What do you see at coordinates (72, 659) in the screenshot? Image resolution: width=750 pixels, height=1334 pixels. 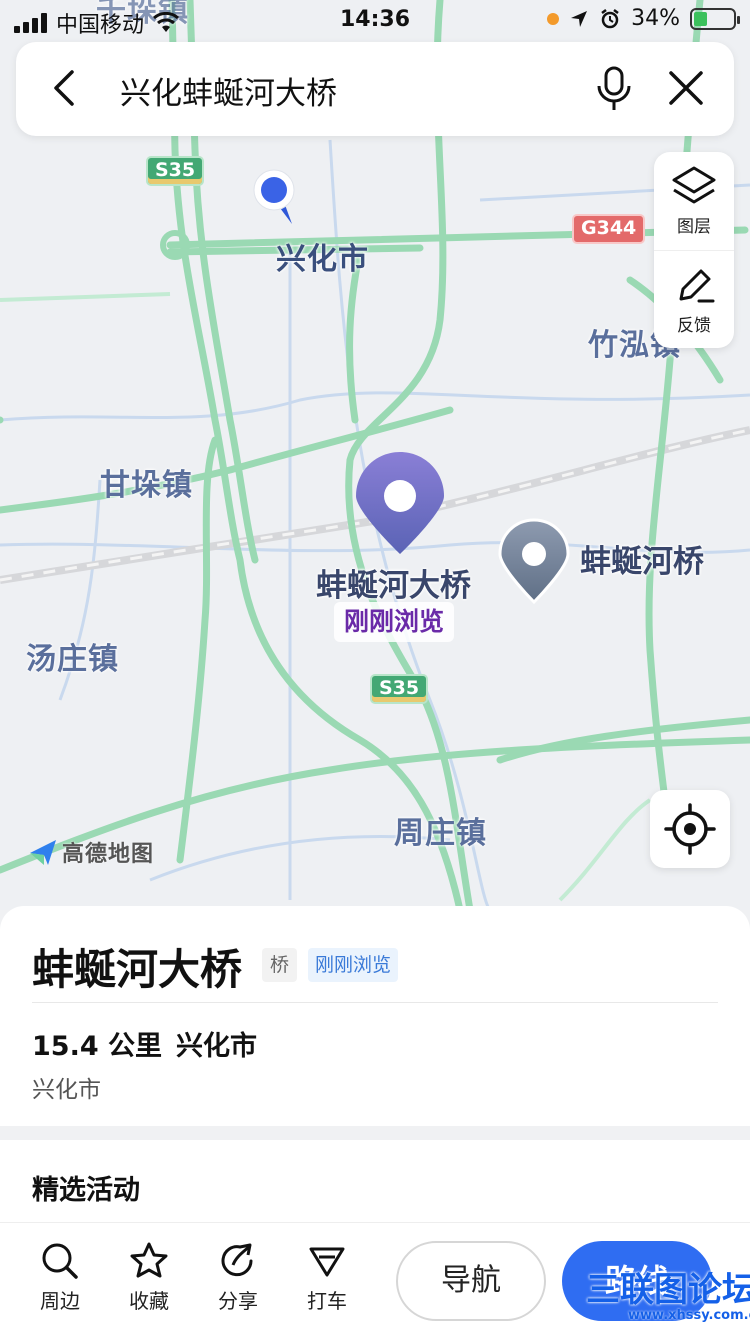 I see `place-label-tangzhuang: 汤庄镇` at bounding box center [72, 659].